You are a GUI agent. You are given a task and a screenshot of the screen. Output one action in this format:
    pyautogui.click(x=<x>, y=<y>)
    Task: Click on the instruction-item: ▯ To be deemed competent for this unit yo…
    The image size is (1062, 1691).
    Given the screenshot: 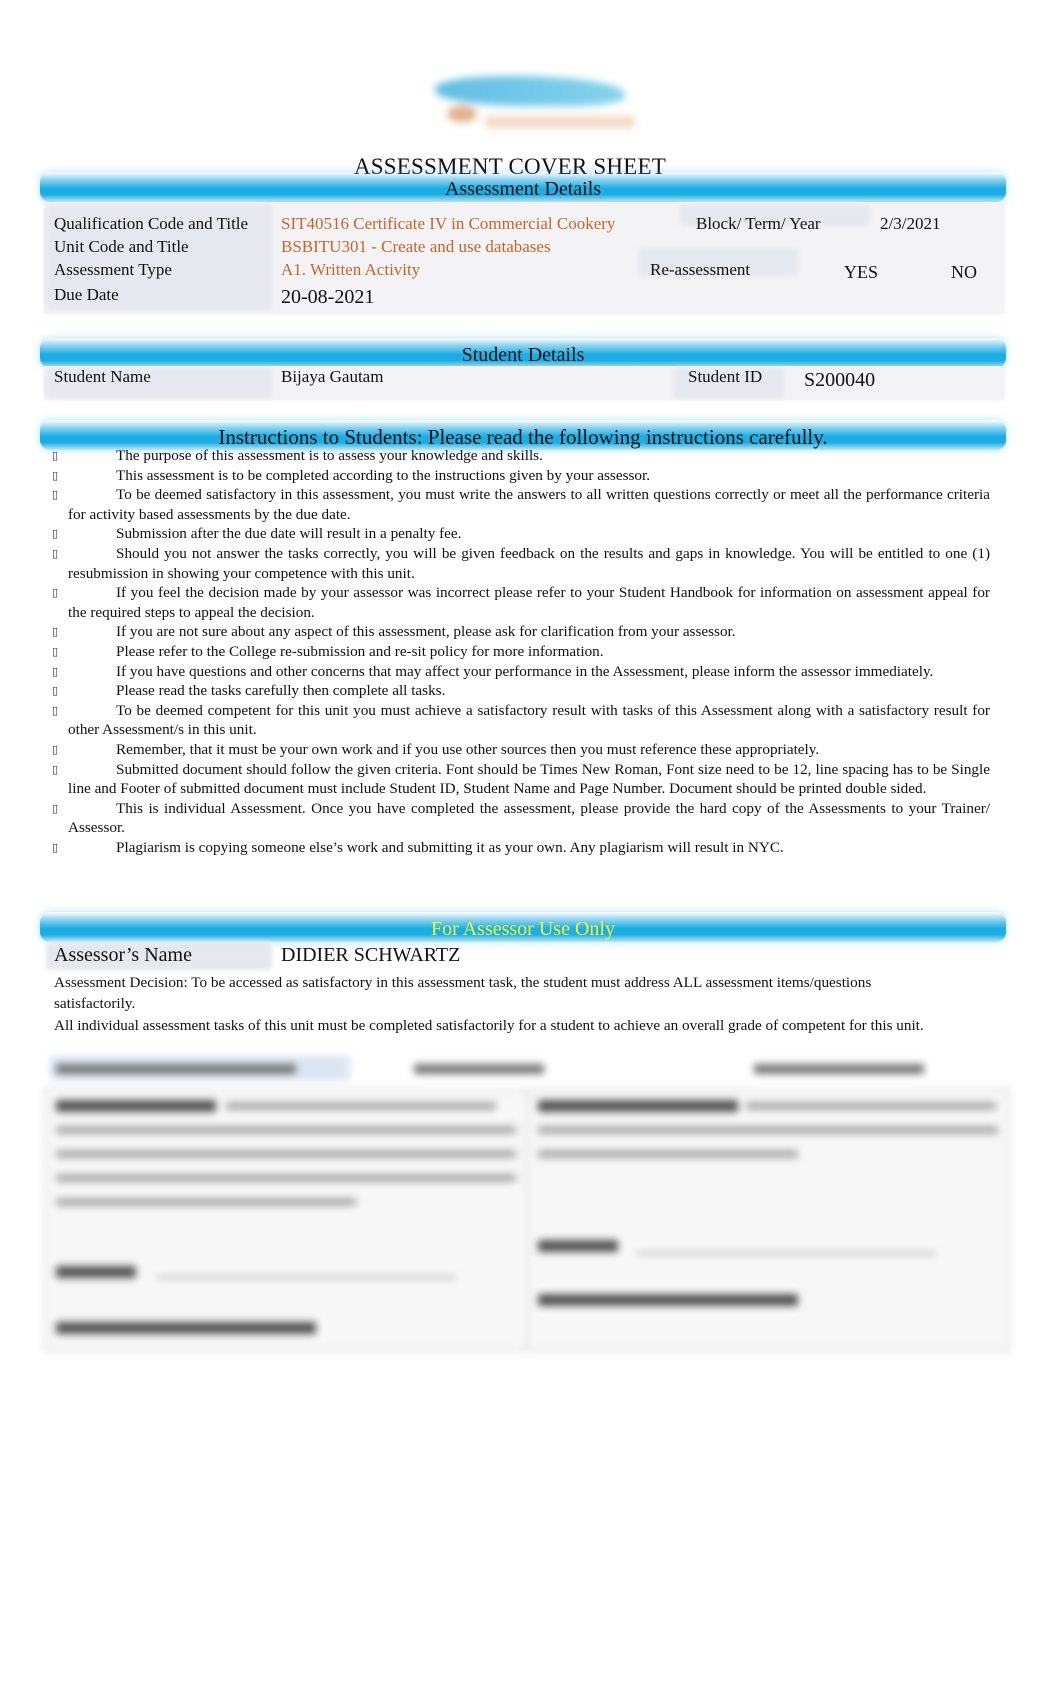 What is the action you would take?
    pyautogui.click(x=521, y=720)
    